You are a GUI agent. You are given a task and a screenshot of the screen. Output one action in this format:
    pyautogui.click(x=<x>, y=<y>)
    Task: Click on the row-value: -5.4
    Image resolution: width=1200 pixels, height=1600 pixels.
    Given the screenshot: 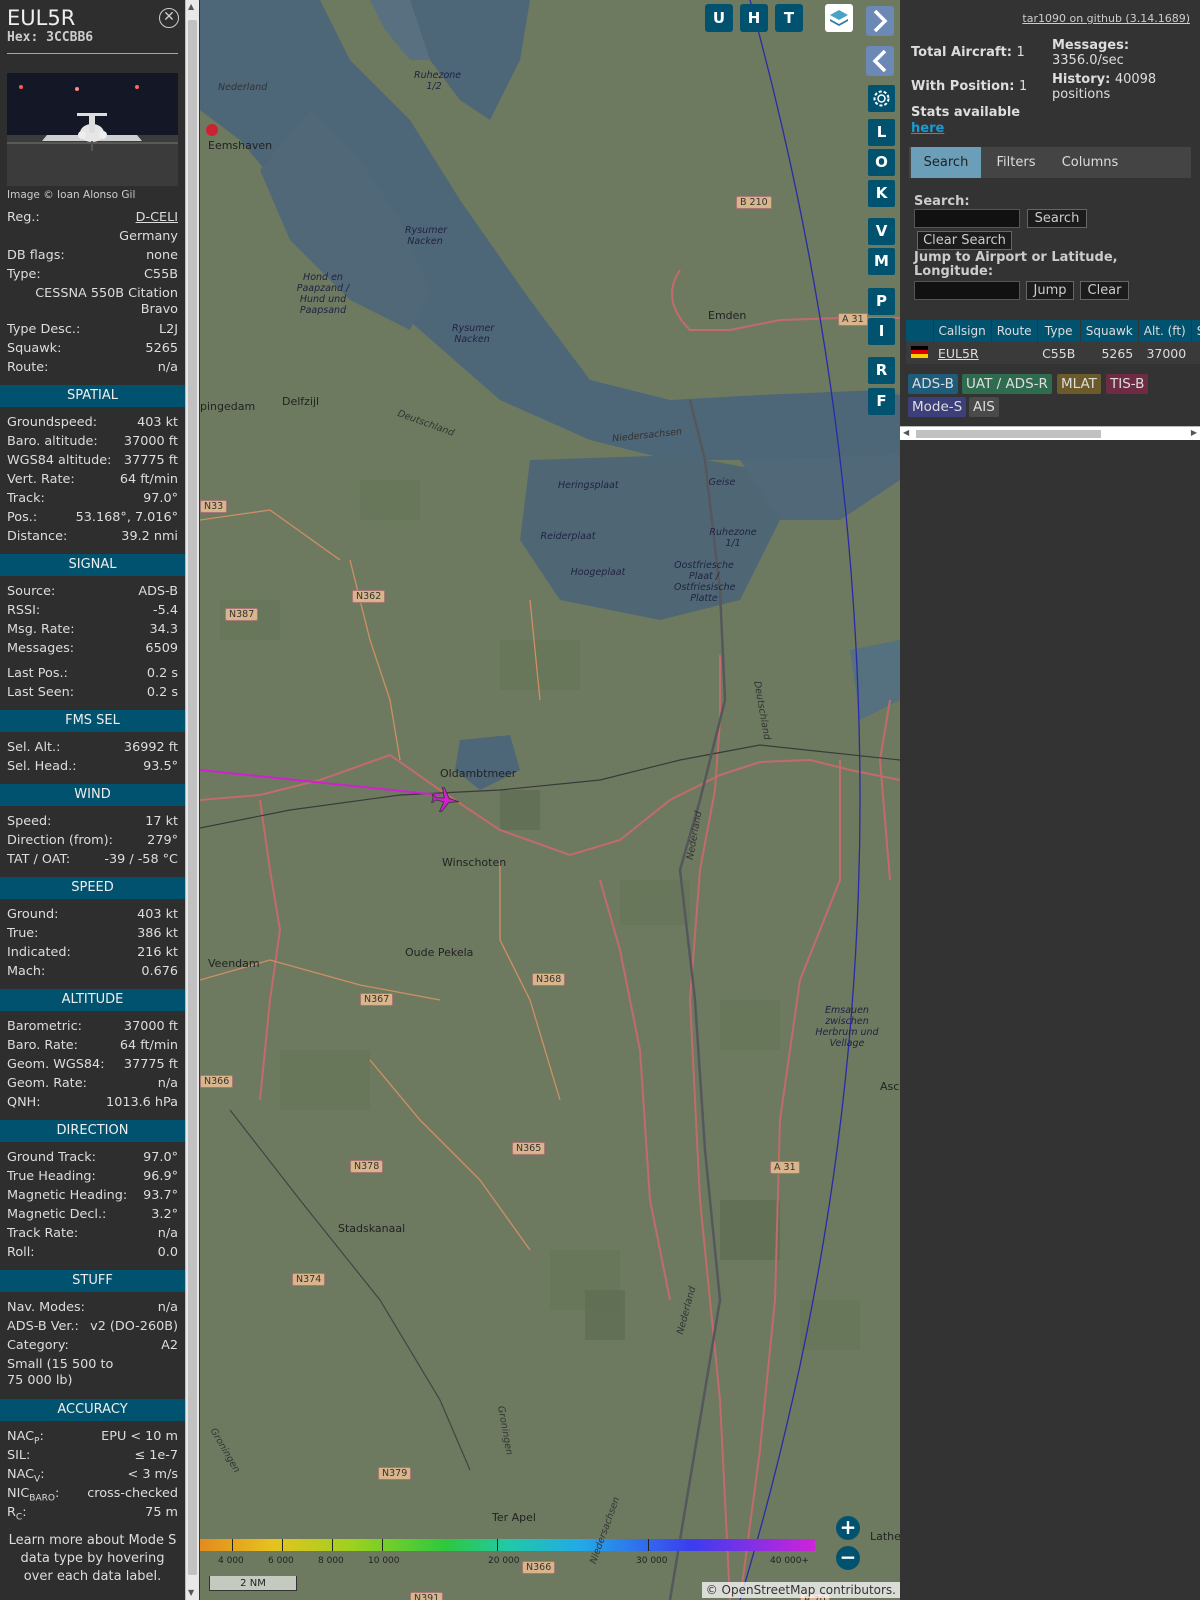 What is the action you would take?
    pyautogui.click(x=165, y=610)
    